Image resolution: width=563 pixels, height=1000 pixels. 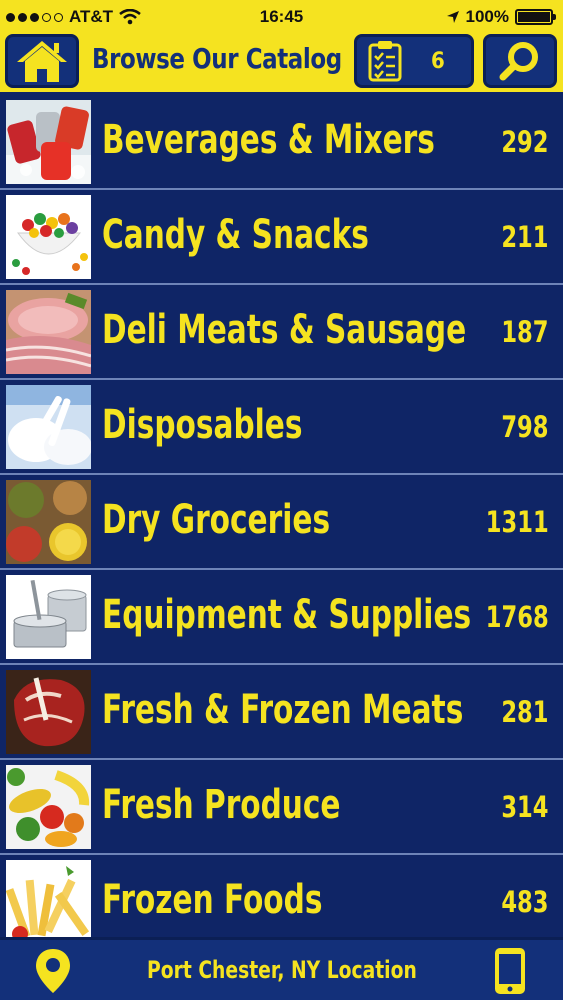 I want to click on category-count: 1311, so click(x=517, y=522).